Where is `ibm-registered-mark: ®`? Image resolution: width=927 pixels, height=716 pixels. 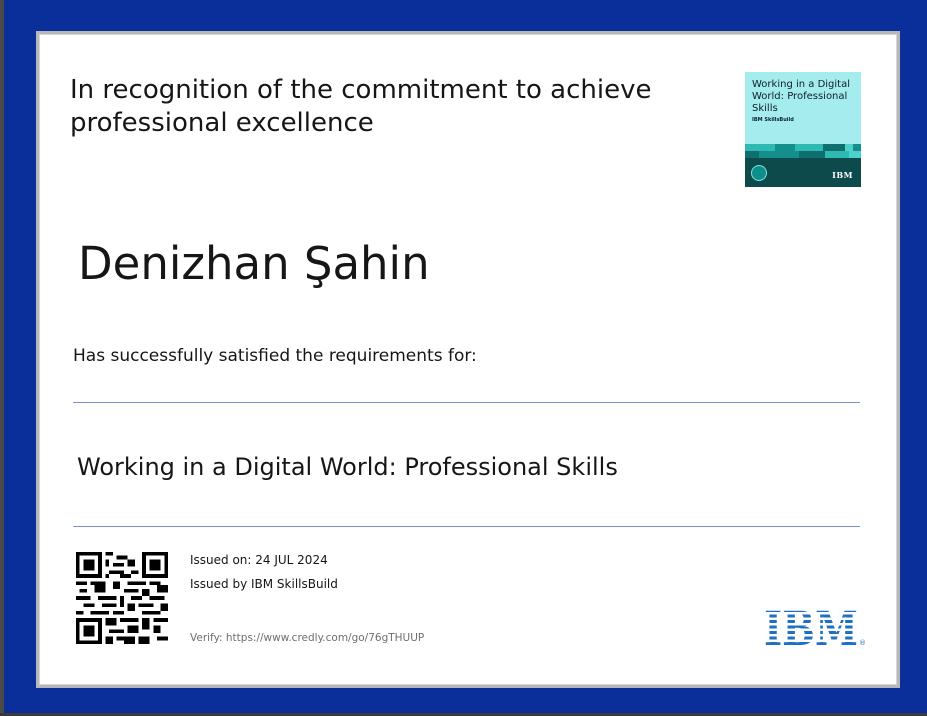 ibm-registered-mark: ® is located at coordinates (862, 643).